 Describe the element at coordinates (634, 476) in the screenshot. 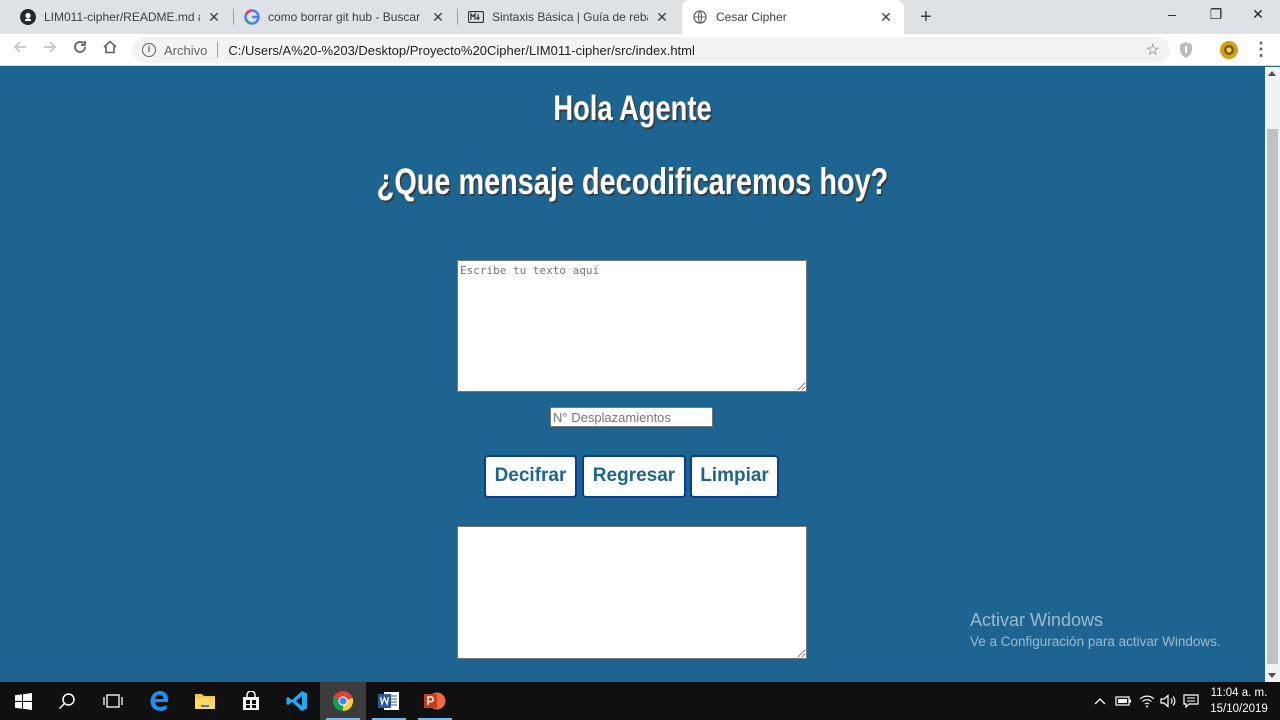

I see `back-button-page: Regresar` at that location.